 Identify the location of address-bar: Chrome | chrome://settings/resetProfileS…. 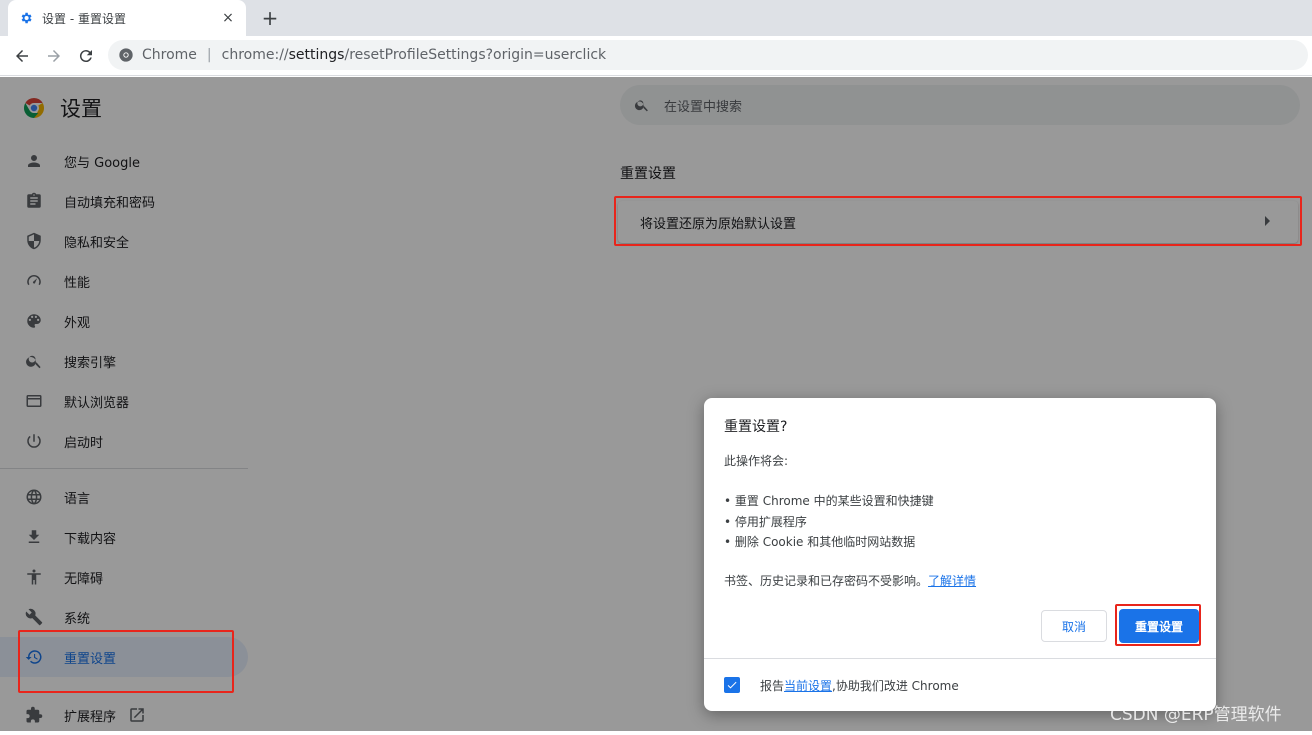
(708, 55).